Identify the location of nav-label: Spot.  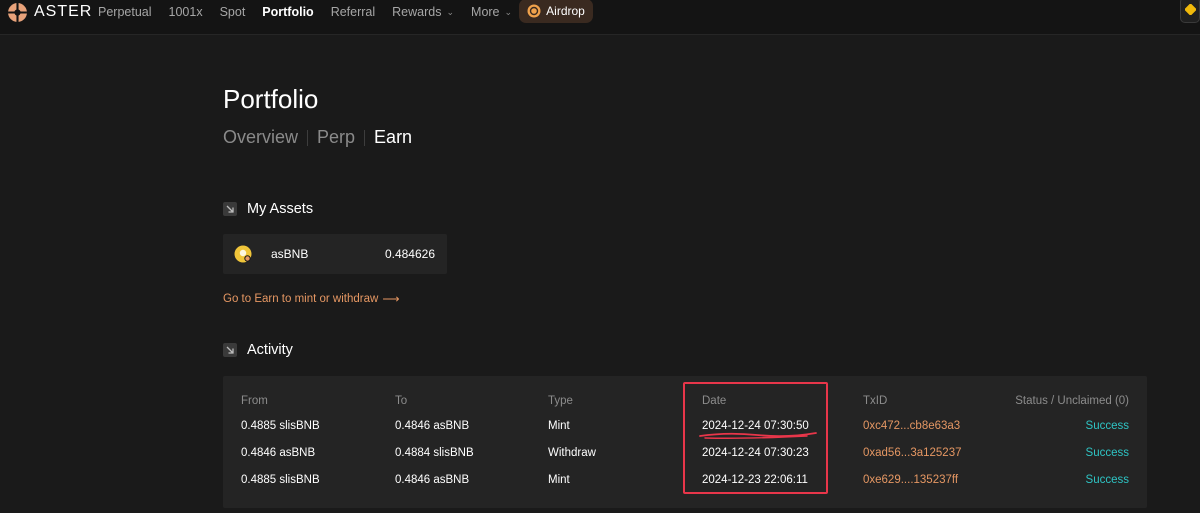
(232, 12).